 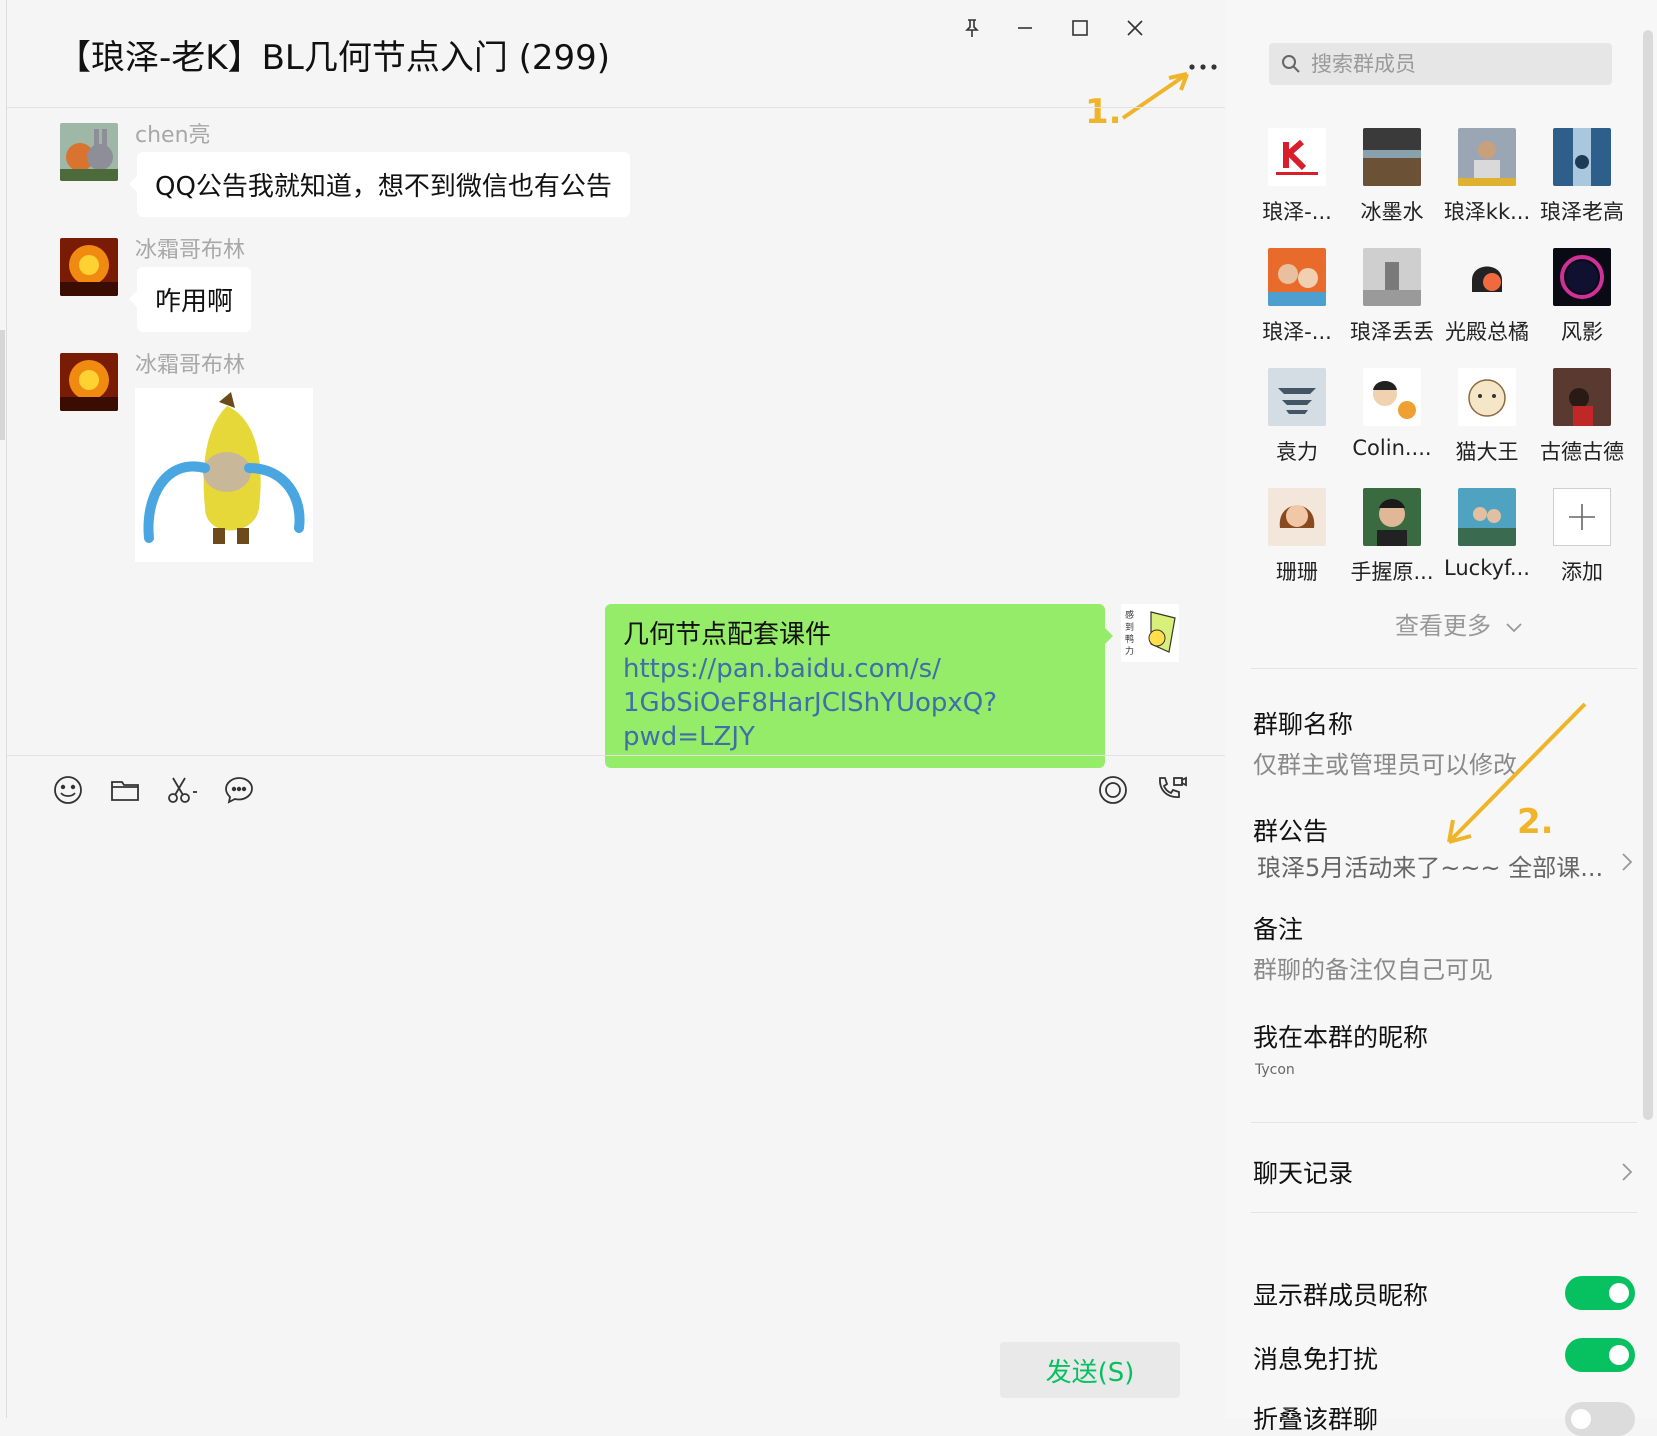 What do you see at coordinates (379, 184) in the screenshot?
I see `message-bubble: QQ公告我就知道，想不到微信也有公告` at bounding box center [379, 184].